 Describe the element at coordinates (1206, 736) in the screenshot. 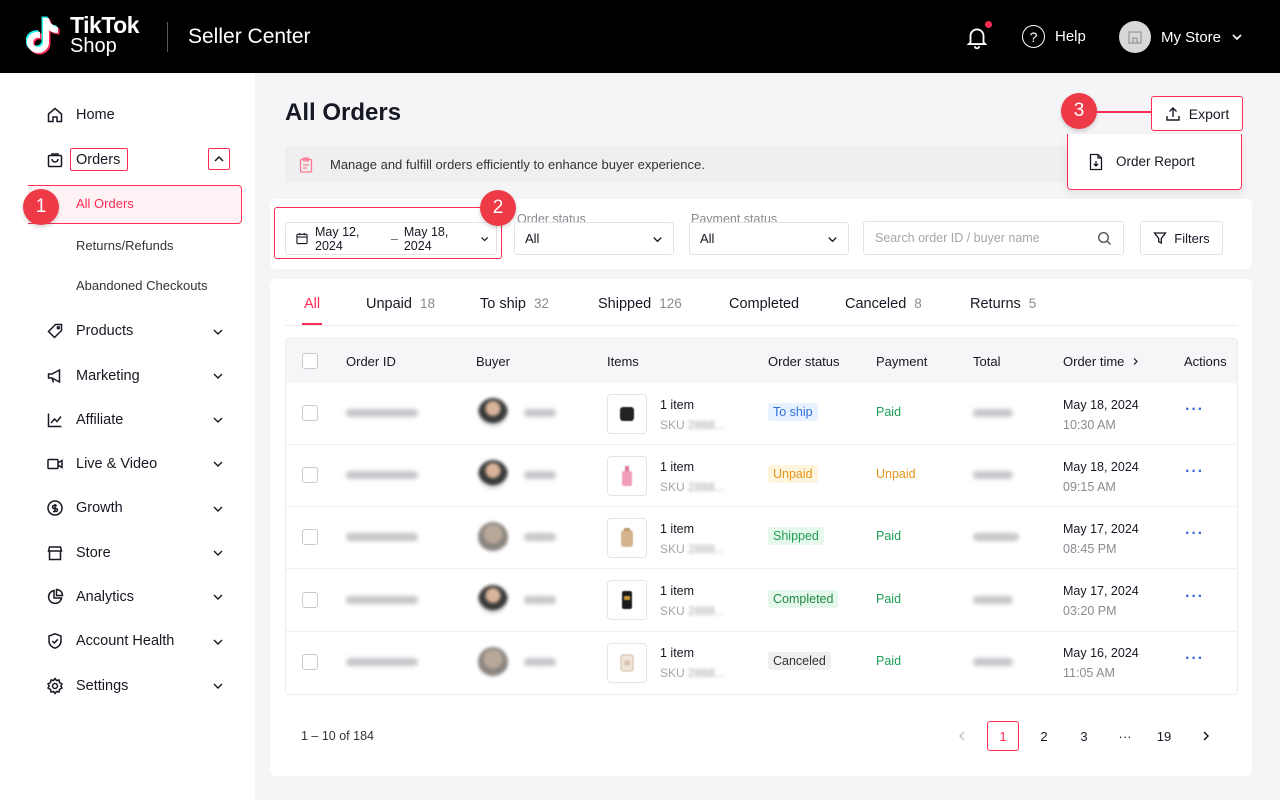

I see `next-page-button` at that location.